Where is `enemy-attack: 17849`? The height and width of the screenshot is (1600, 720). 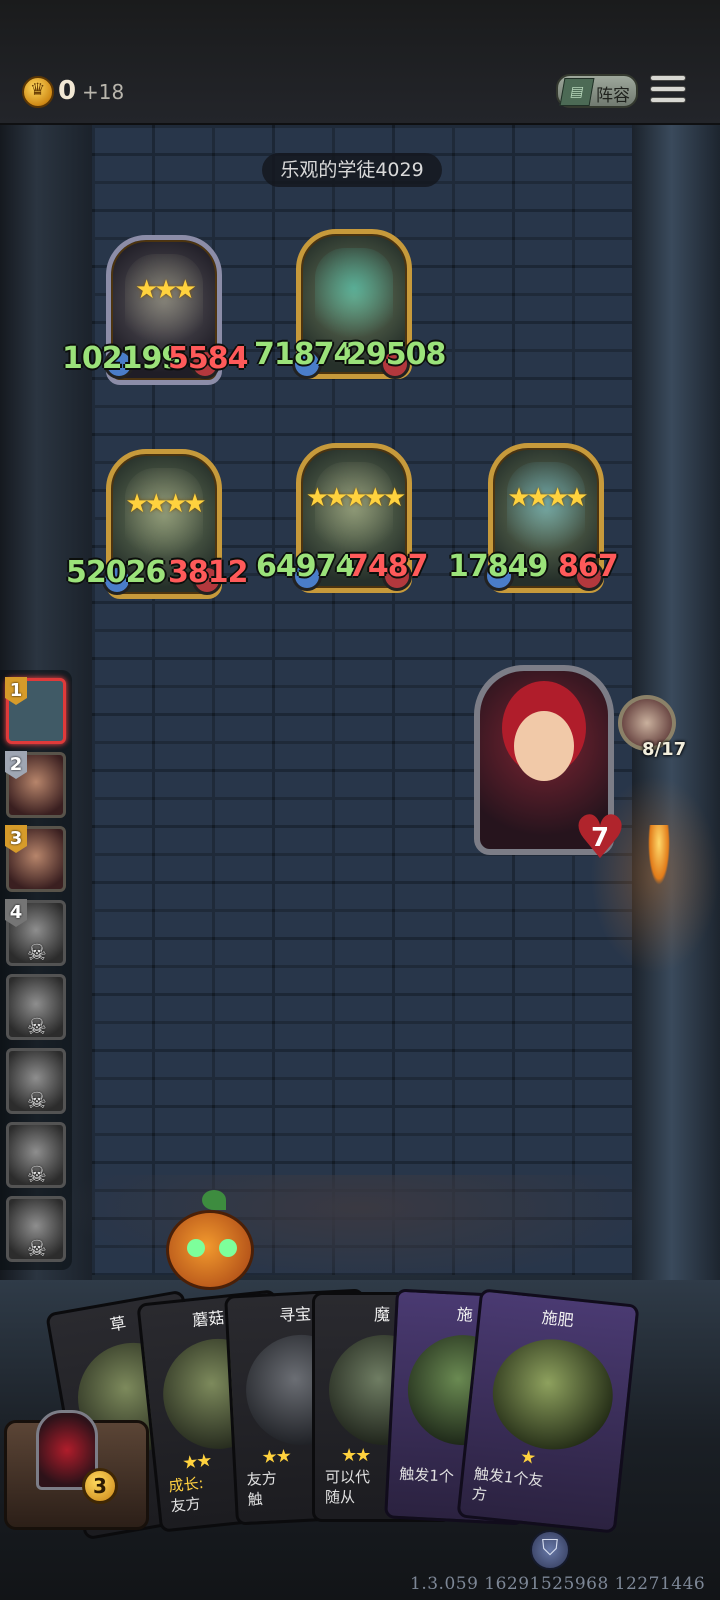
enemy-attack: 17849 is located at coordinates (498, 566).